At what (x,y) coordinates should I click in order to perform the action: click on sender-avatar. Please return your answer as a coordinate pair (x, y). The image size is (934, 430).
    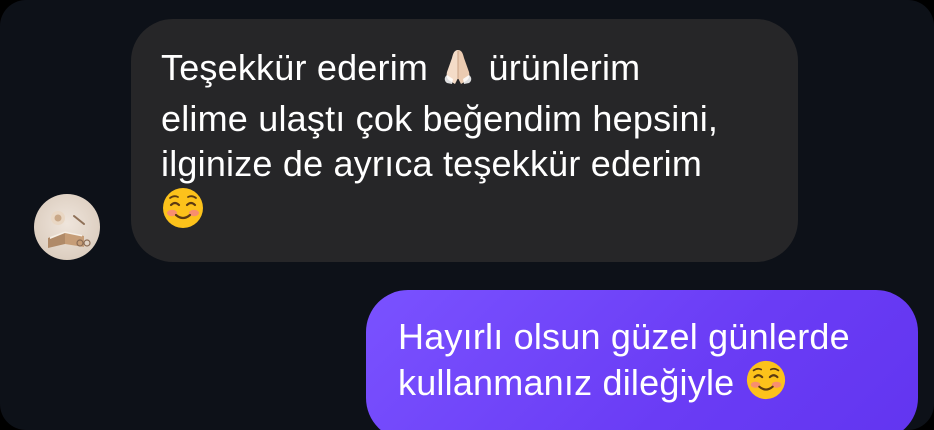
    Looking at the image, I should click on (67, 227).